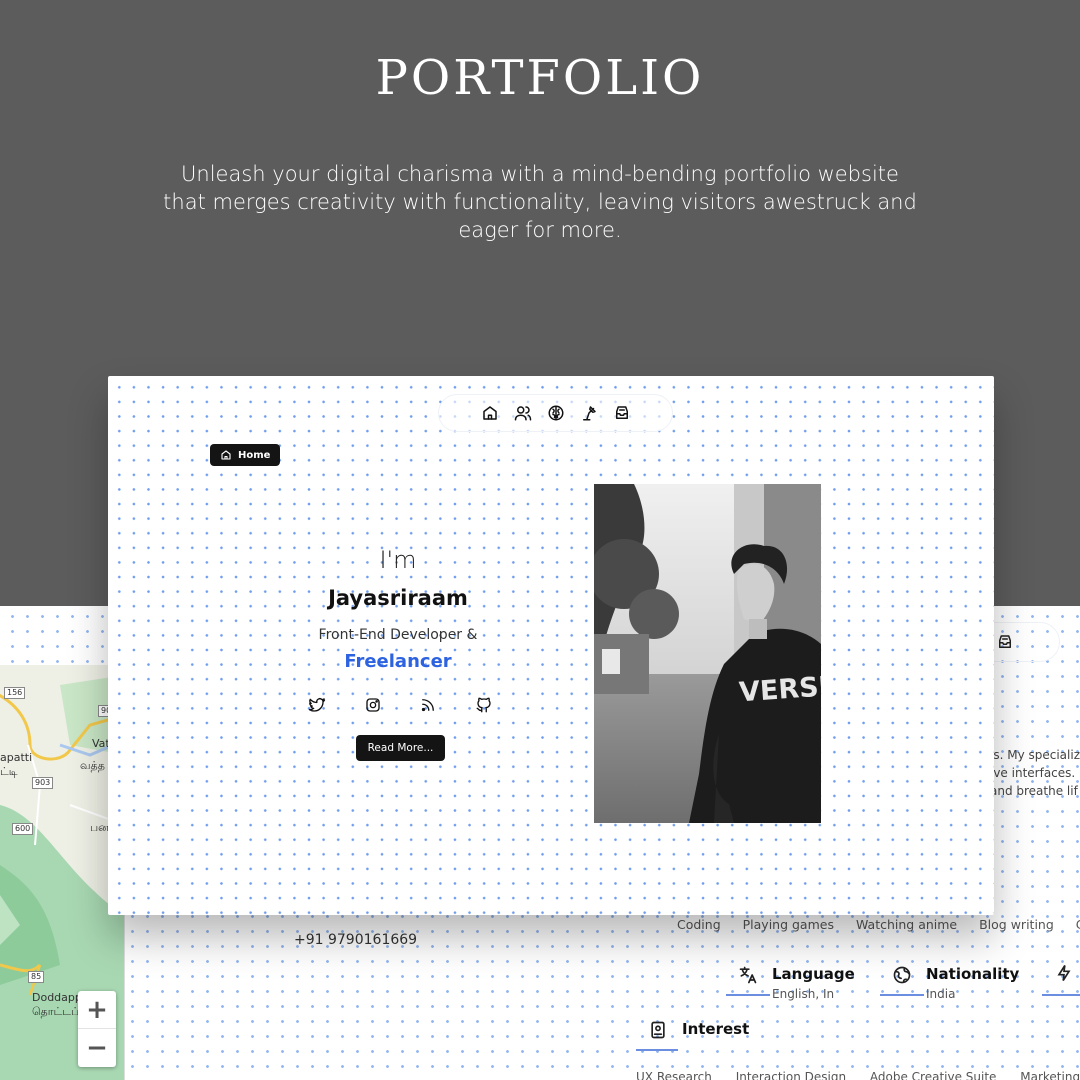  What do you see at coordinates (1034, 791) in the screenshot?
I see `about-text-line: and breathe lif` at bounding box center [1034, 791].